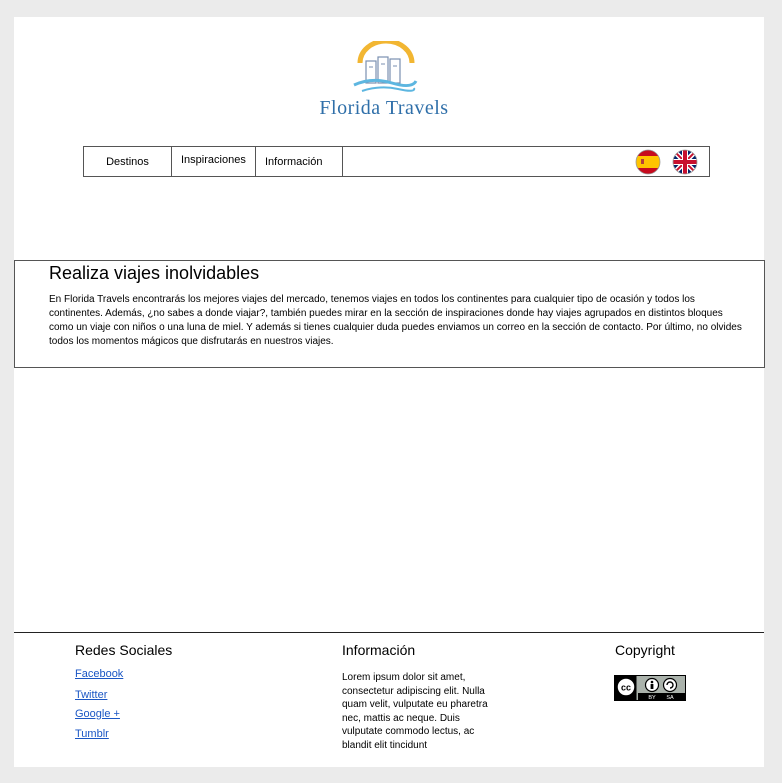  I want to click on facebook-link: Facebook, so click(99, 674).